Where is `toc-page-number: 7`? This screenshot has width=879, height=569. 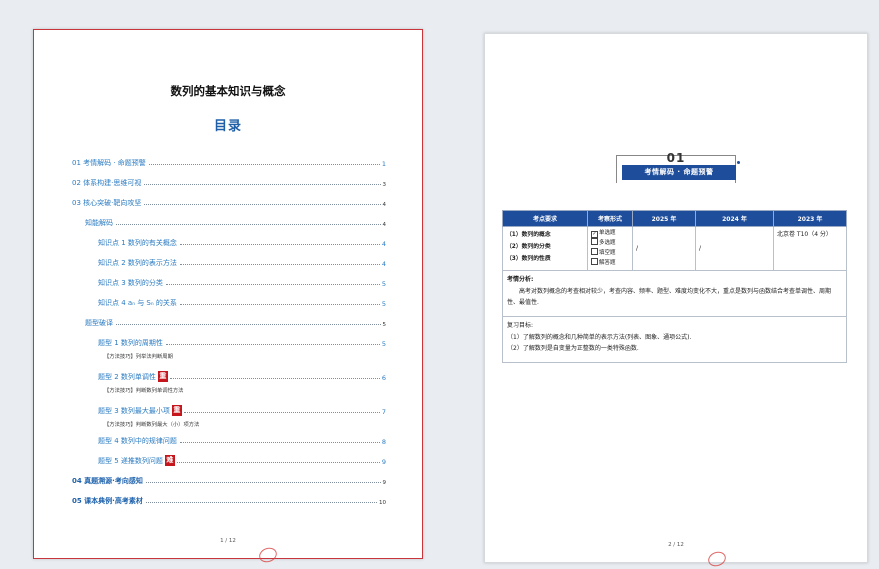
toc-page-number: 7 is located at coordinates (383, 412).